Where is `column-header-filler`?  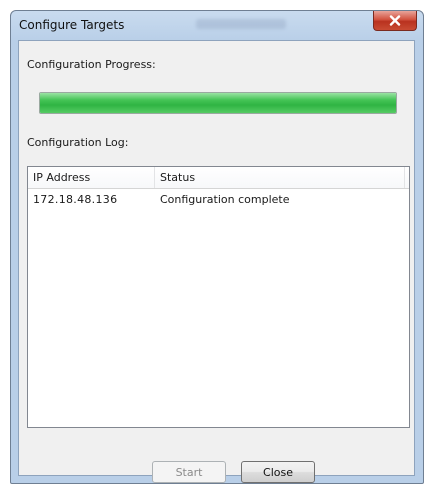
column-header-filler is located at coordinates (408, 177).